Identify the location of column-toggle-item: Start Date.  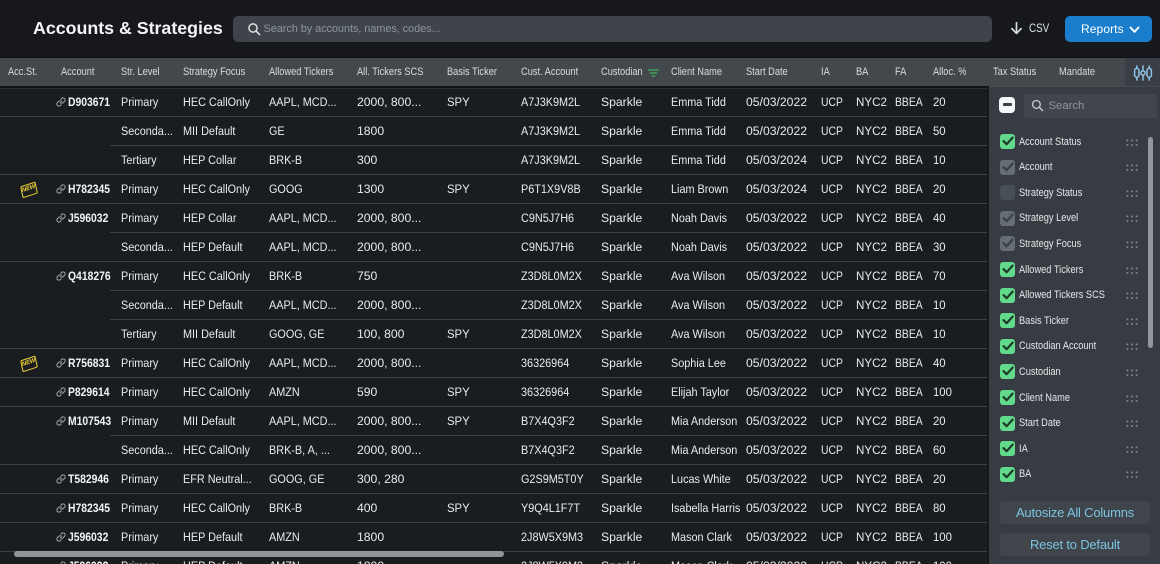
(1074, 424).